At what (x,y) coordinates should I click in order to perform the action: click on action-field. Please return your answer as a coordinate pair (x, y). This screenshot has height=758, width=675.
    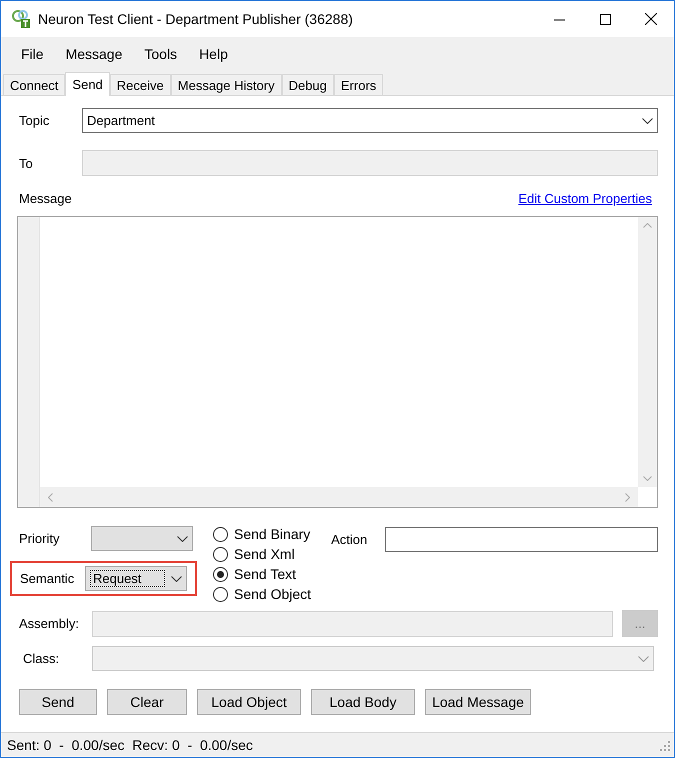
    Looking at the image, I should click on (521, 539).